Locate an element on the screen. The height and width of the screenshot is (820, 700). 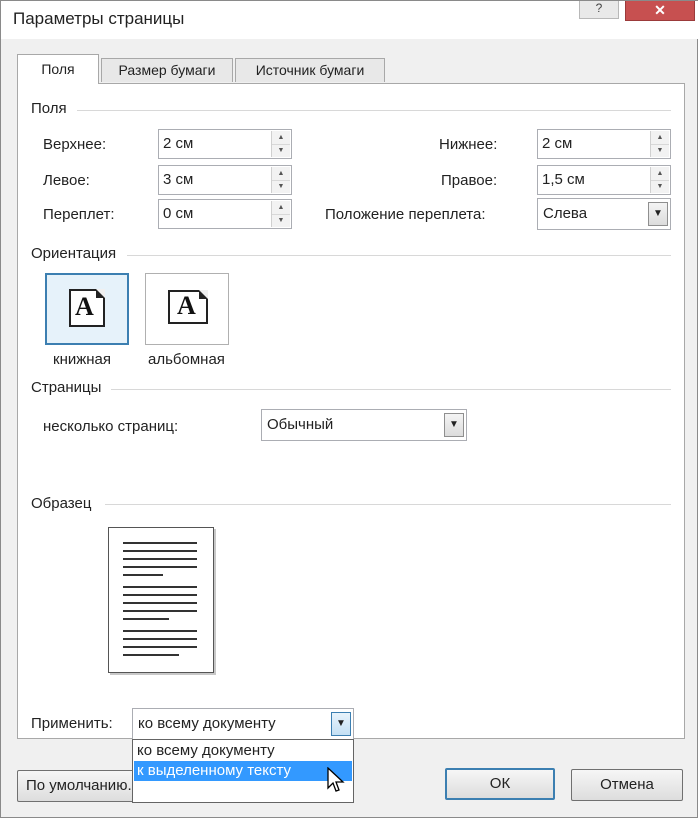
left-margin-value: 3 см is located at coordinates (178, 179).